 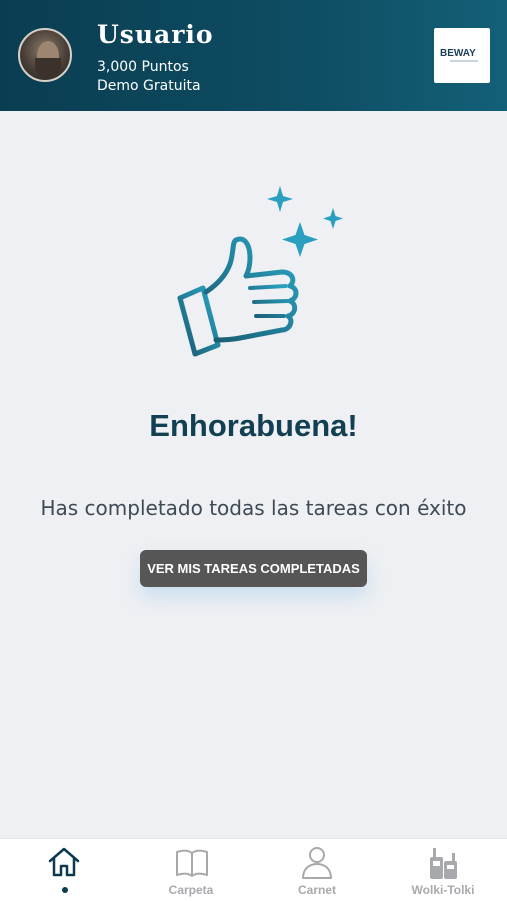 I want to click on tab-carnet: Carnet, so click(x=317, y=870).